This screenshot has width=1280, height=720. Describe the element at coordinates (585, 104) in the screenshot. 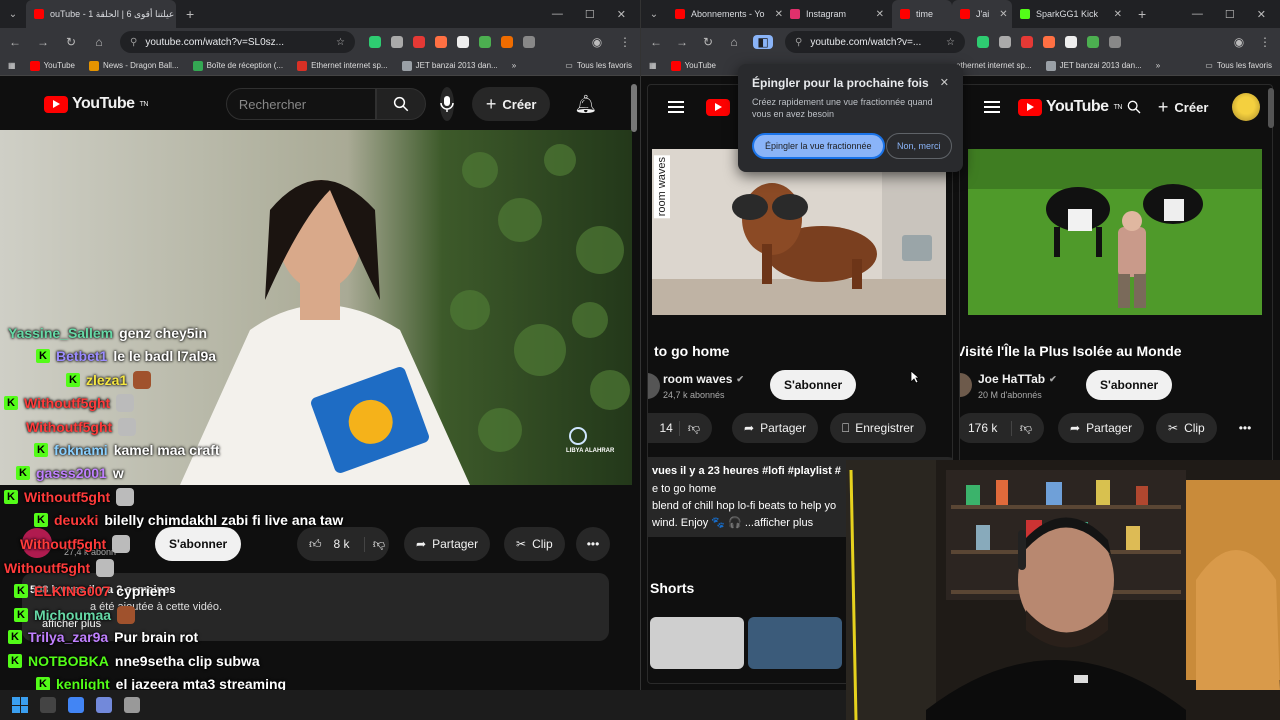

I see `notifications-bell-icon: 🔔︎` at that location.